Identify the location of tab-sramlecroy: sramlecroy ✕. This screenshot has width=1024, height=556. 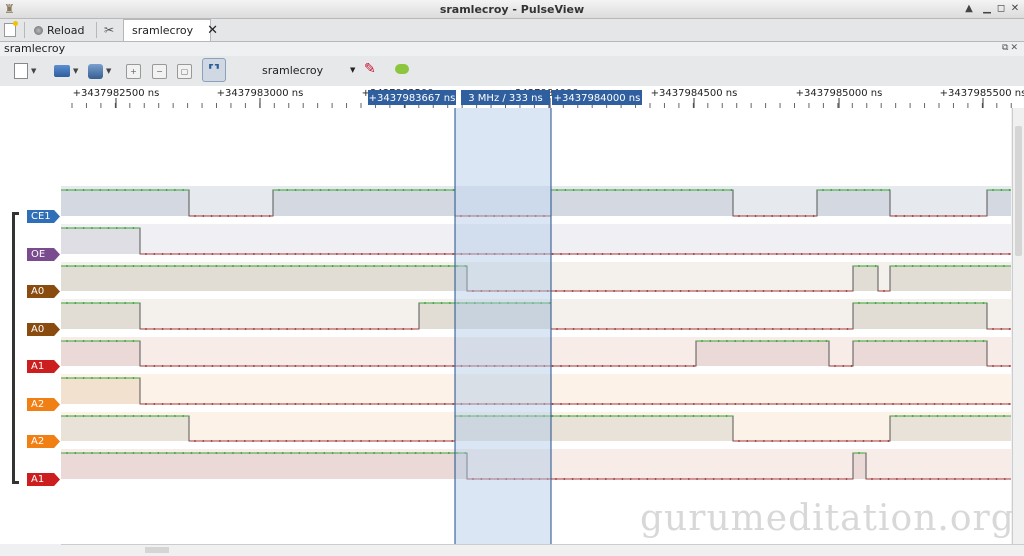
(170, 30).